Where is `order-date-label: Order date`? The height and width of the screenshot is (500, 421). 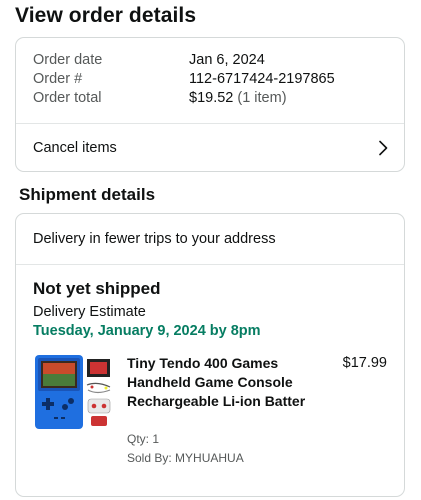
order-date-label: Order date is located at coordinates (68, 60).